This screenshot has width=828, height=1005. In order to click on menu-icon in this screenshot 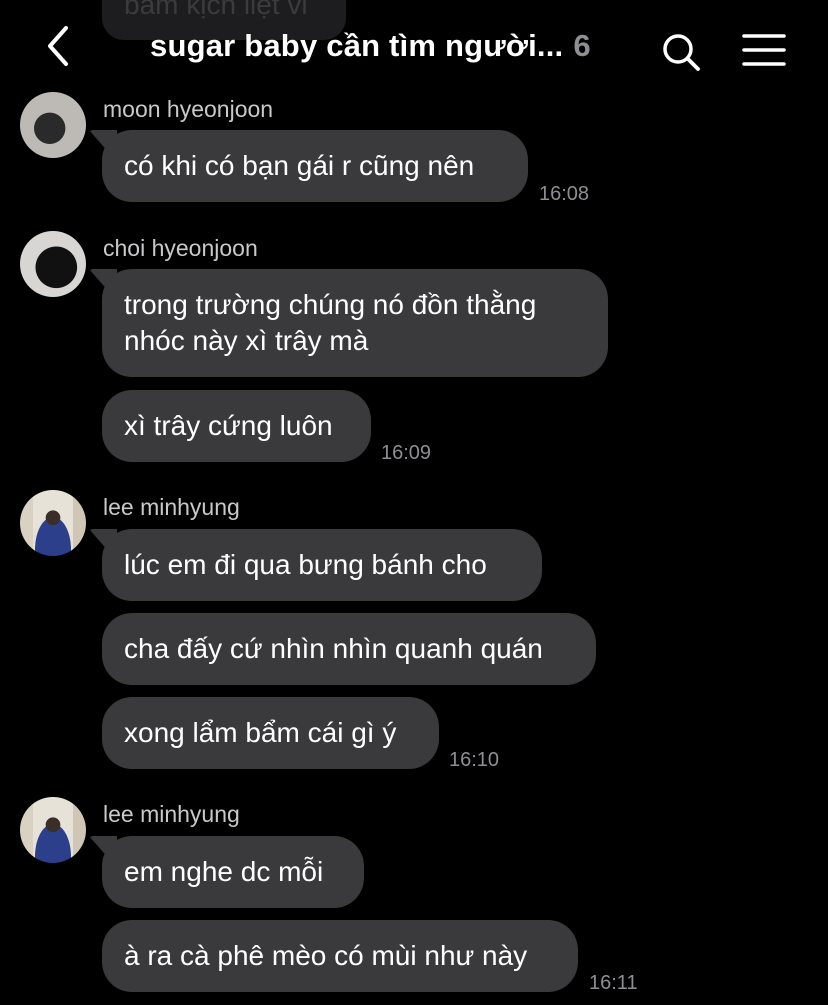, I will do `click(764, 50)`.